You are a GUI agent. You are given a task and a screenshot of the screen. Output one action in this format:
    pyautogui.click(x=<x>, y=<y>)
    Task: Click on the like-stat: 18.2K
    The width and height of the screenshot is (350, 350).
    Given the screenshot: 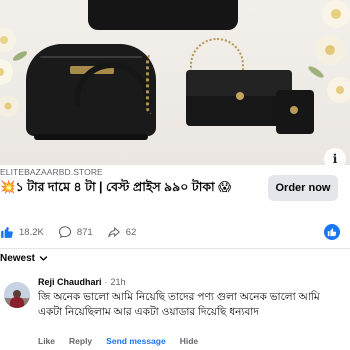 What is the action you would take?
    pyautogui.click(x=22, y=232)
    